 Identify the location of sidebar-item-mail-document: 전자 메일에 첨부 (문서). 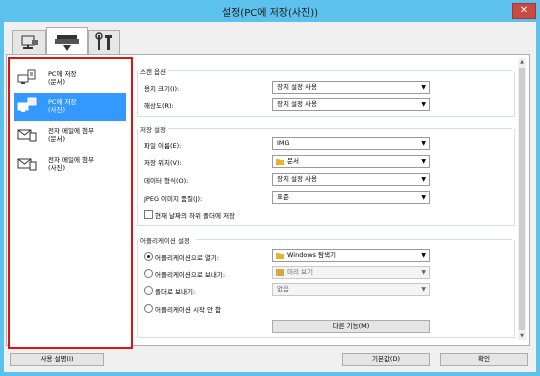
(70, 136).